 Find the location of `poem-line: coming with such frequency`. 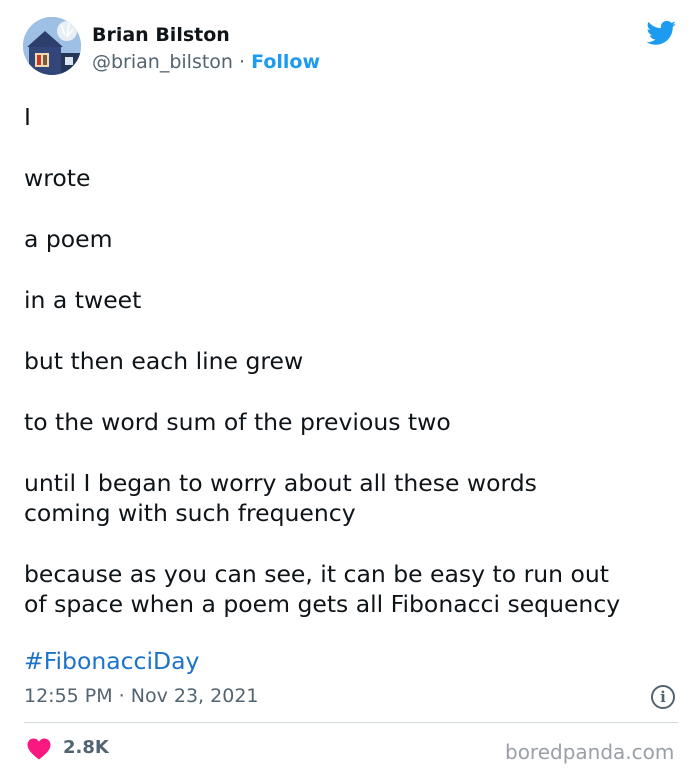

poem-line: coming with such frequency is located at coordinates (190, 513).